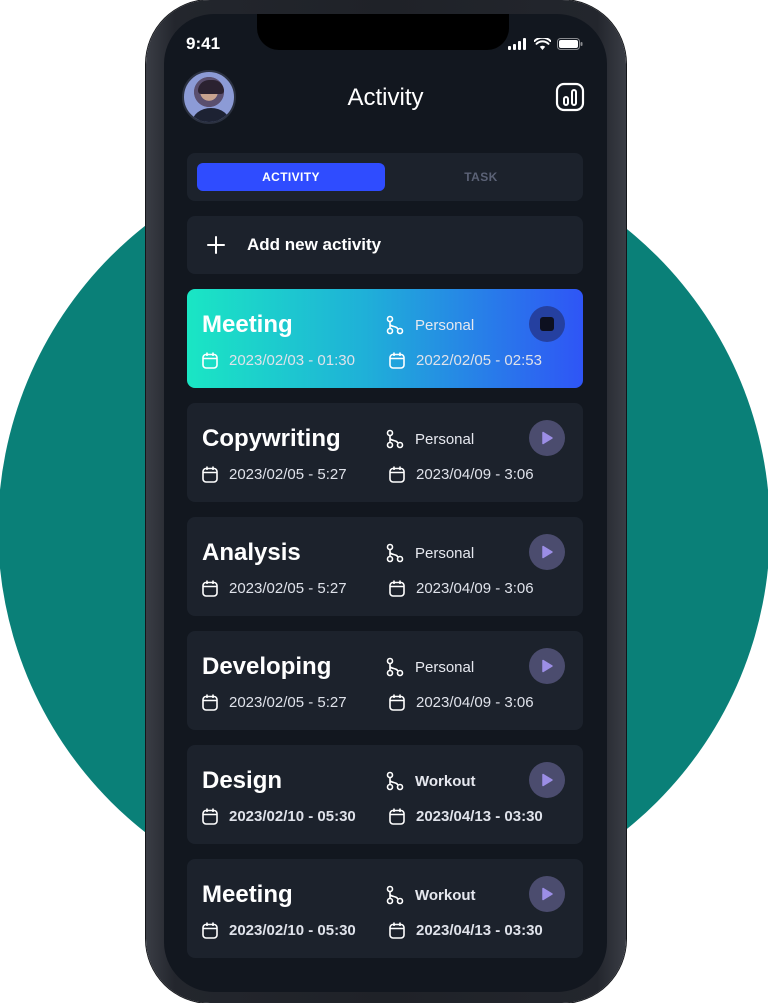  Describe the element at coordinates (383, 32) in the screenshot. I see `notch` at that location.